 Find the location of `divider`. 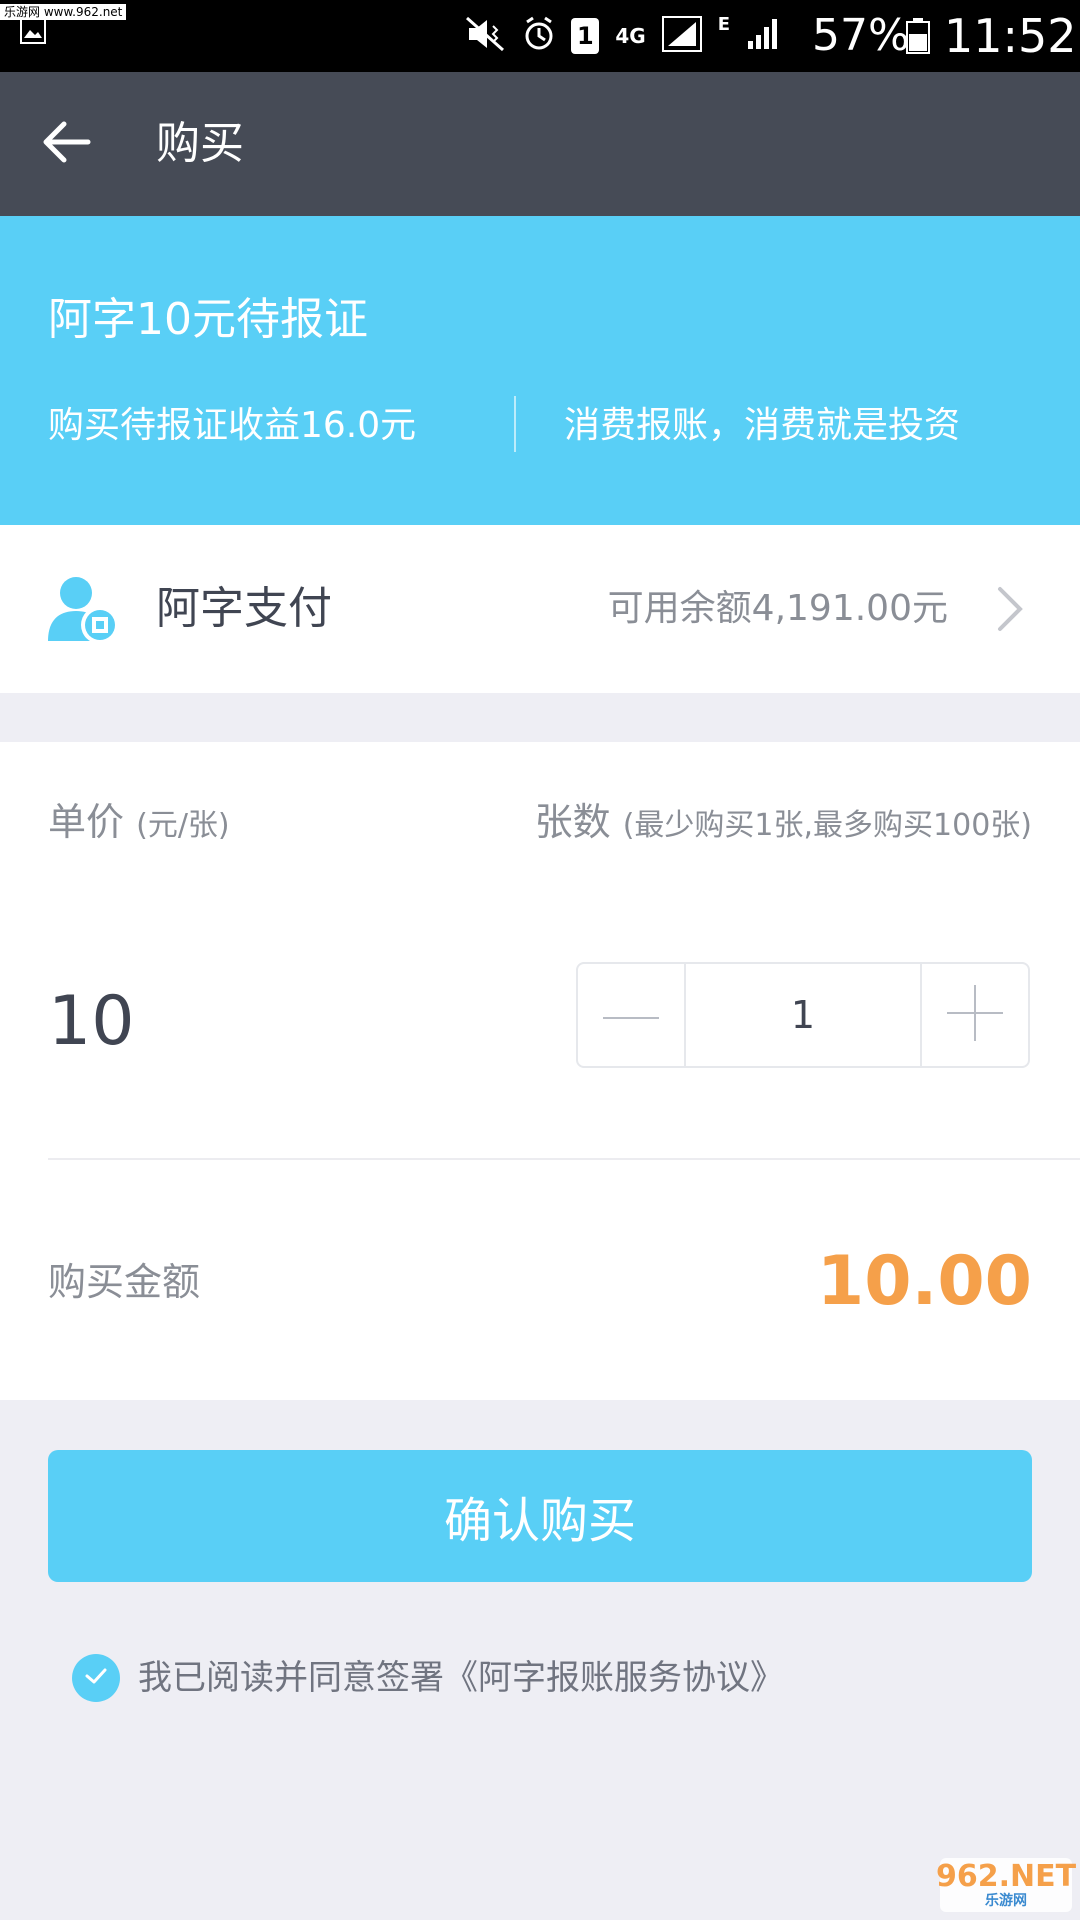

divider is located at coordinates (564, 1159).